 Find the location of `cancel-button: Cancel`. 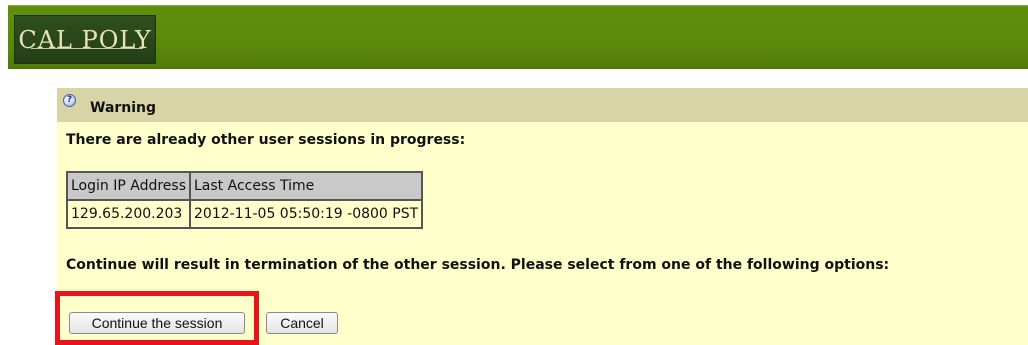

cancel-button: Cancel is located at coordinates (302, 323).